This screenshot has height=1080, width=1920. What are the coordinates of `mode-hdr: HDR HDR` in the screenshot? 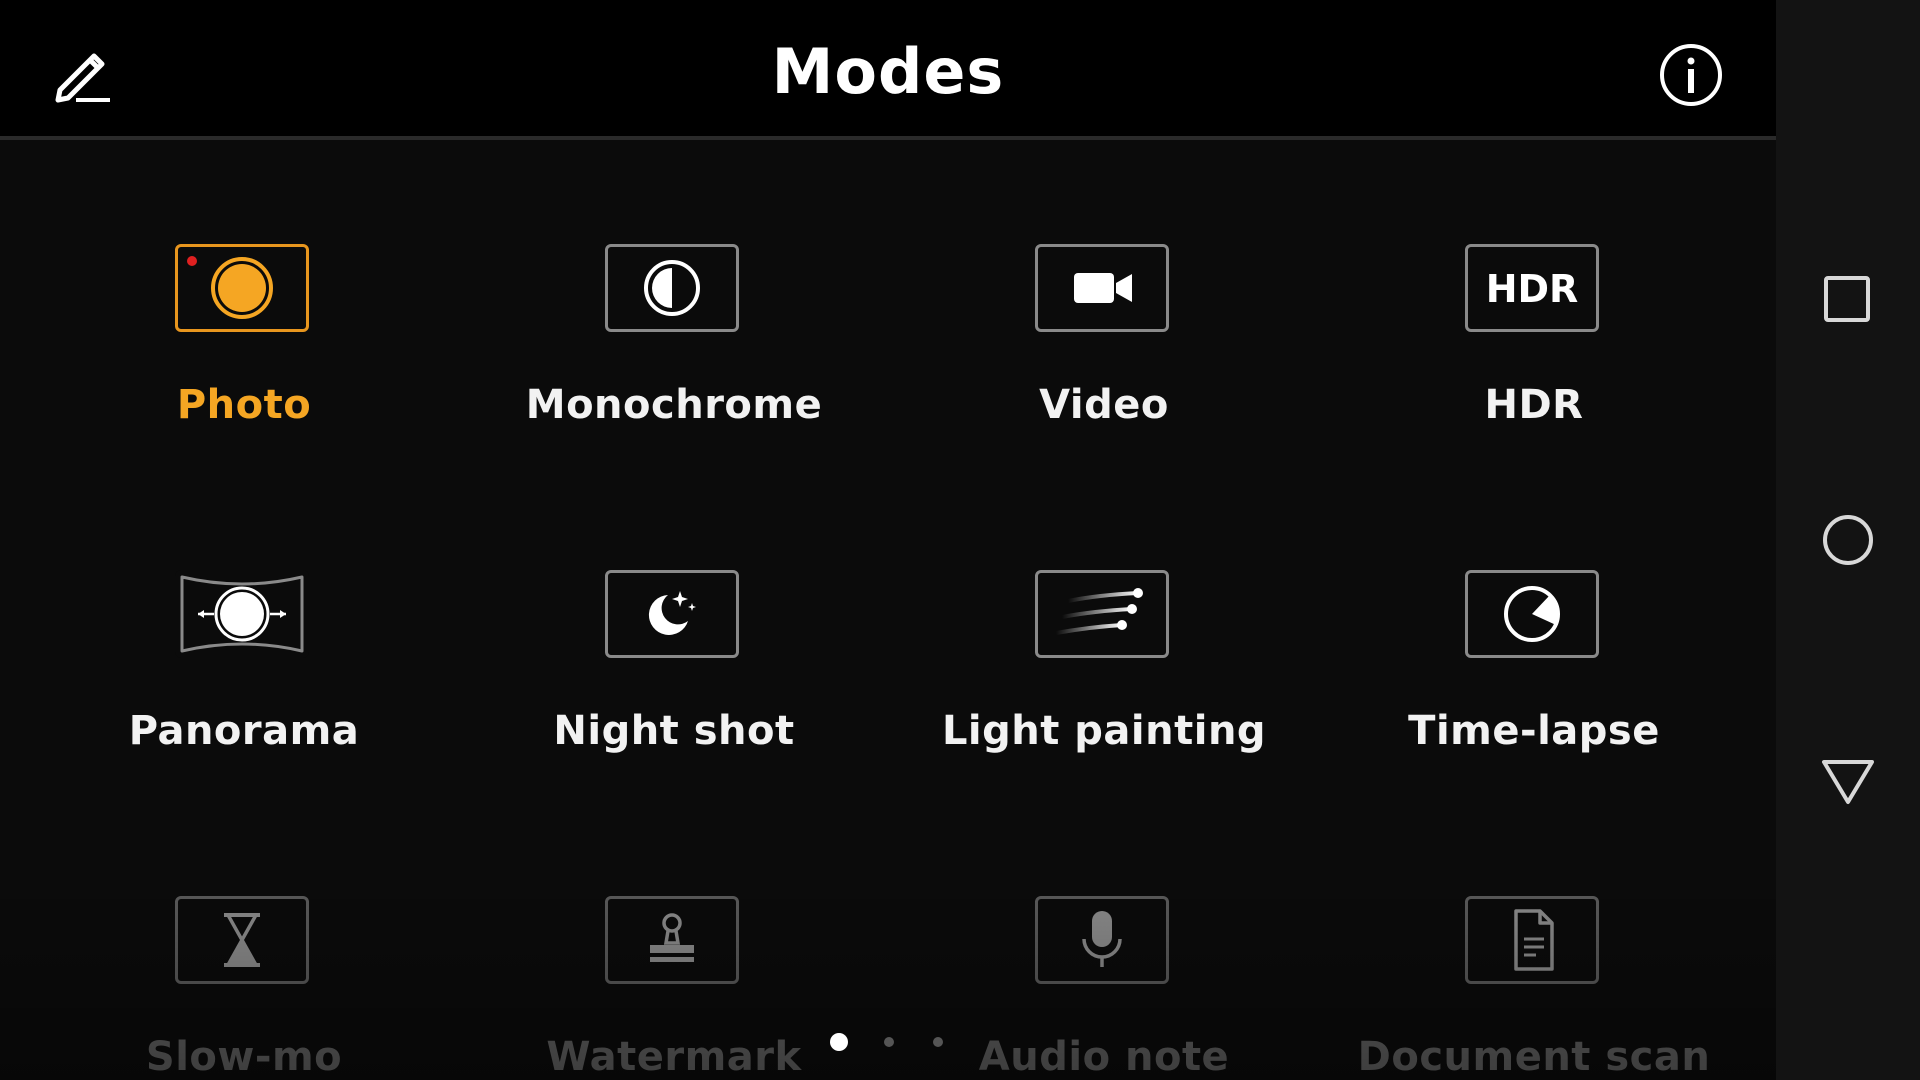 It's located at (1534, 294).